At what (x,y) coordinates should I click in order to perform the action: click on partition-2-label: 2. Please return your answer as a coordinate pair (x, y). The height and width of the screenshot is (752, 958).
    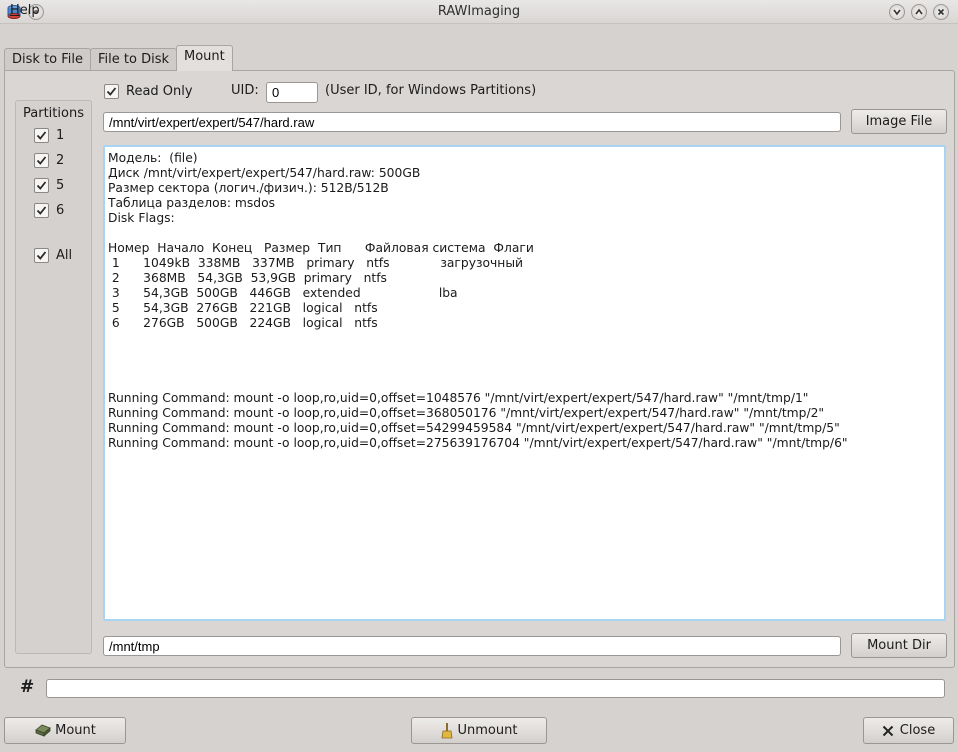
    Looking at the image, I should click on (60, 160).